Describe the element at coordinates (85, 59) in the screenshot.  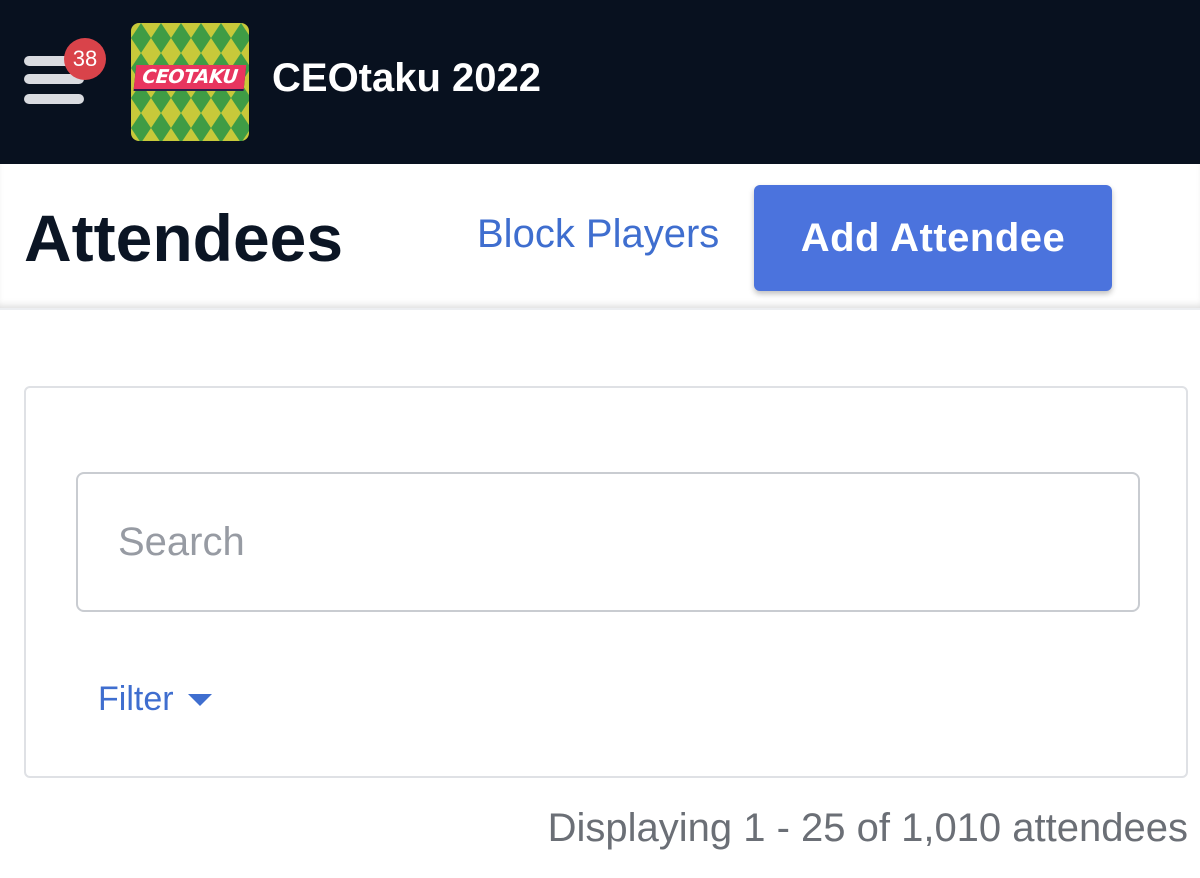
I see `notification-badge: 38` at that location.